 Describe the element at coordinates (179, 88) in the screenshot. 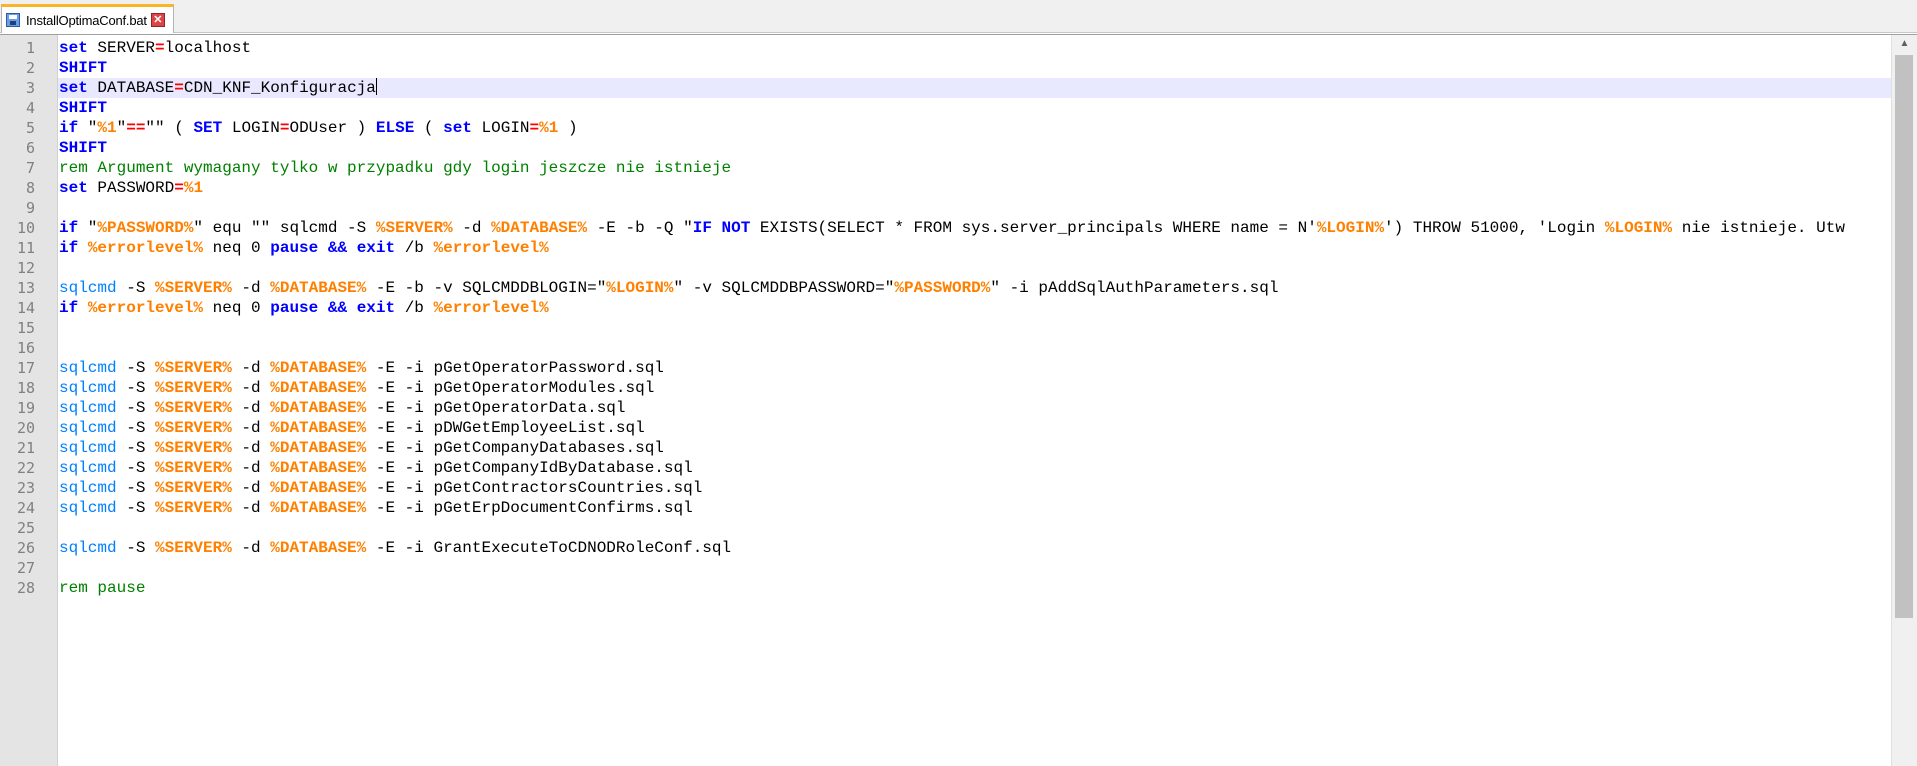

I see `code-token: =` at that location.